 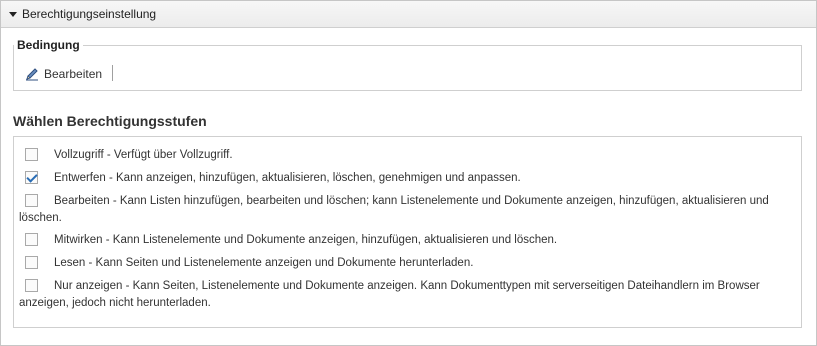 What do you see at coordinates (31, 177) in the screenshot?
I see `permission-checkbox-design` at bounding box center [31, 177].